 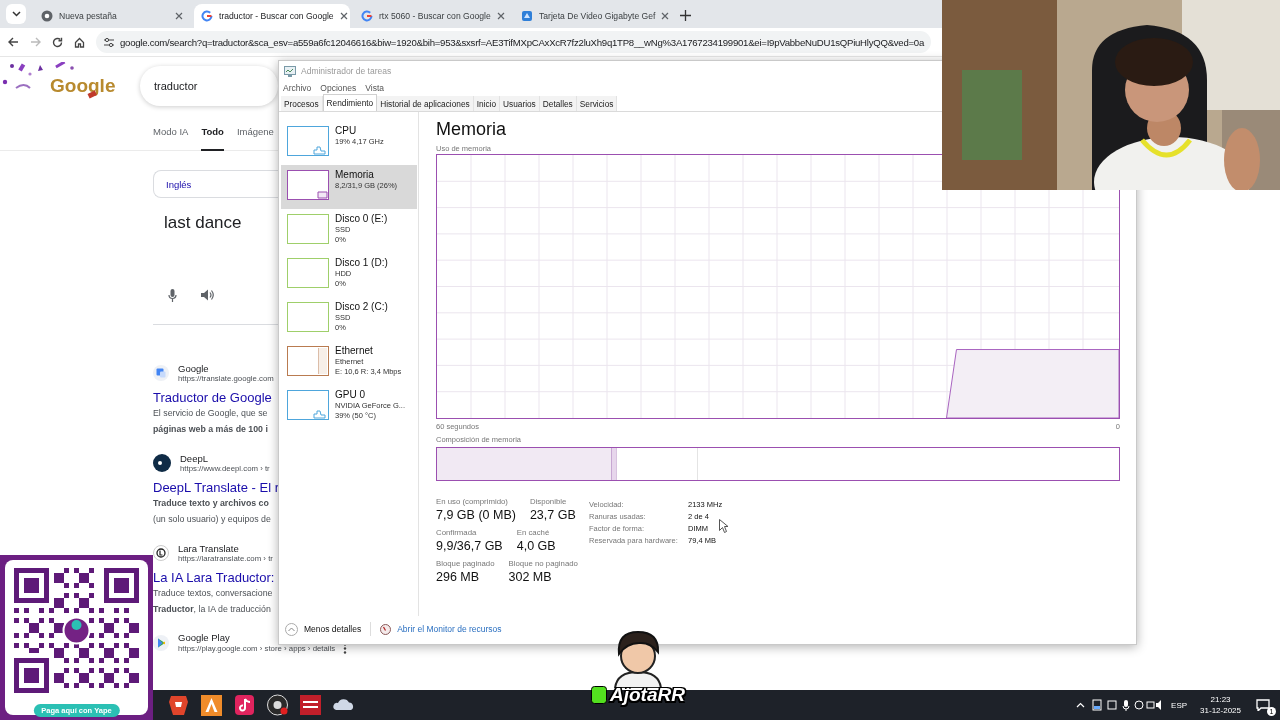 I want to click on result-title: La IA Lara Traductor:, so click(x=214, y=577).